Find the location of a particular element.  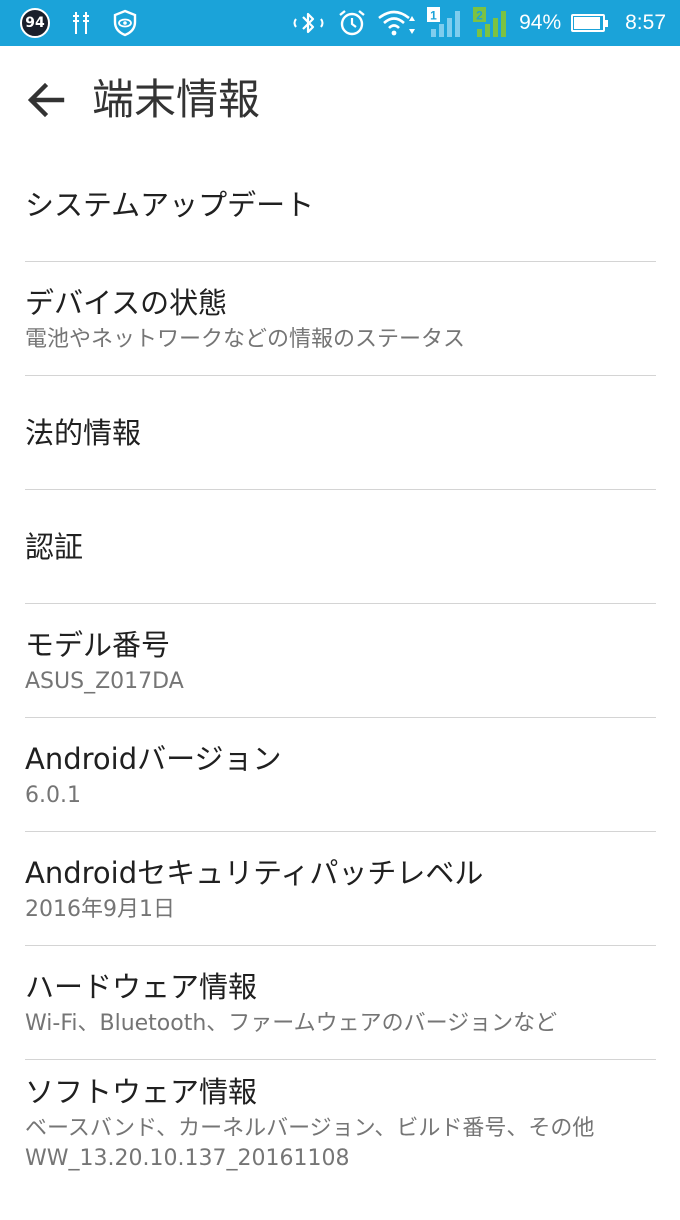

arrow-back-icon is located at coordinates (46, 100).